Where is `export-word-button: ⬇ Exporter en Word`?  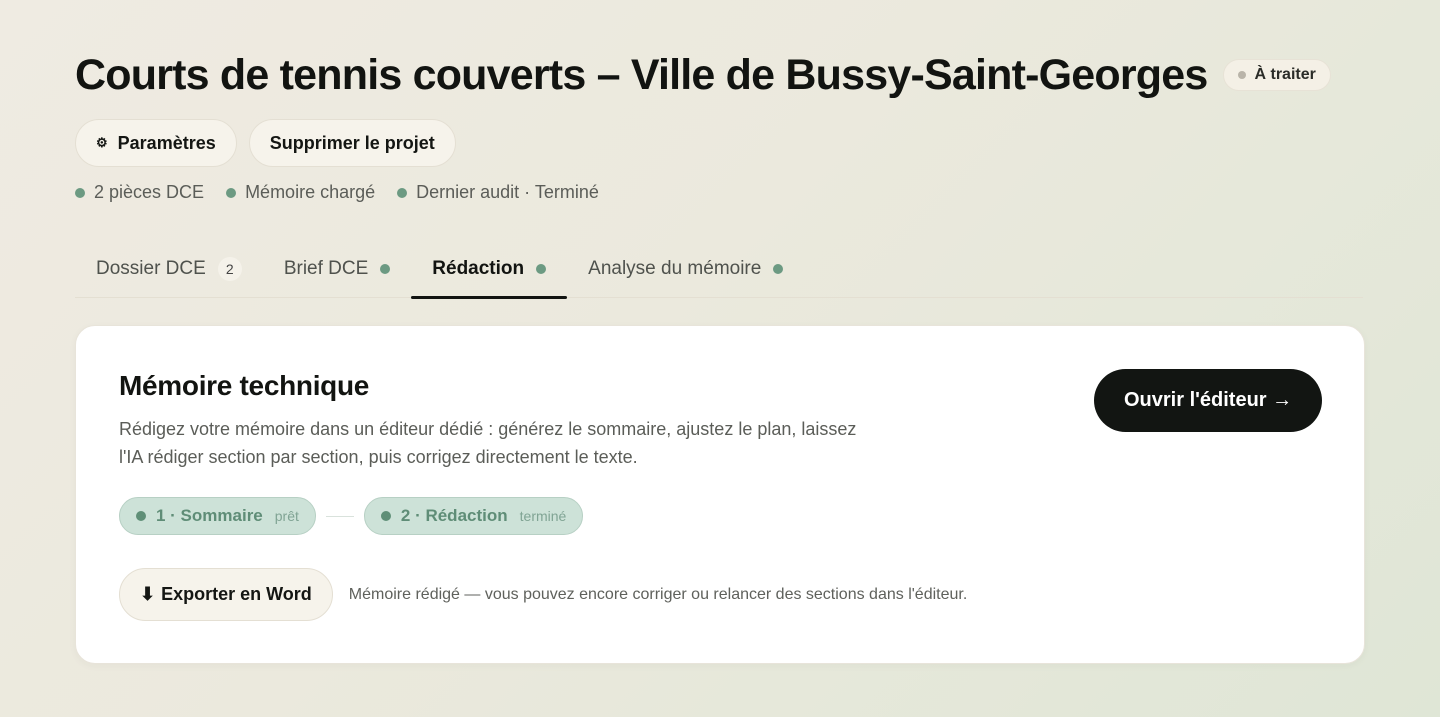 export-word-button: ⬇ Exporter en Word is located at coordinates (226, 594).